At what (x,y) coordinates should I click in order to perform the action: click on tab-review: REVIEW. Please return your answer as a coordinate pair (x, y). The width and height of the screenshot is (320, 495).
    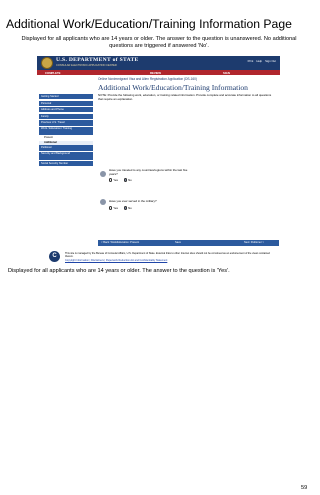
    Looking at the image, I should click on (155, 73).